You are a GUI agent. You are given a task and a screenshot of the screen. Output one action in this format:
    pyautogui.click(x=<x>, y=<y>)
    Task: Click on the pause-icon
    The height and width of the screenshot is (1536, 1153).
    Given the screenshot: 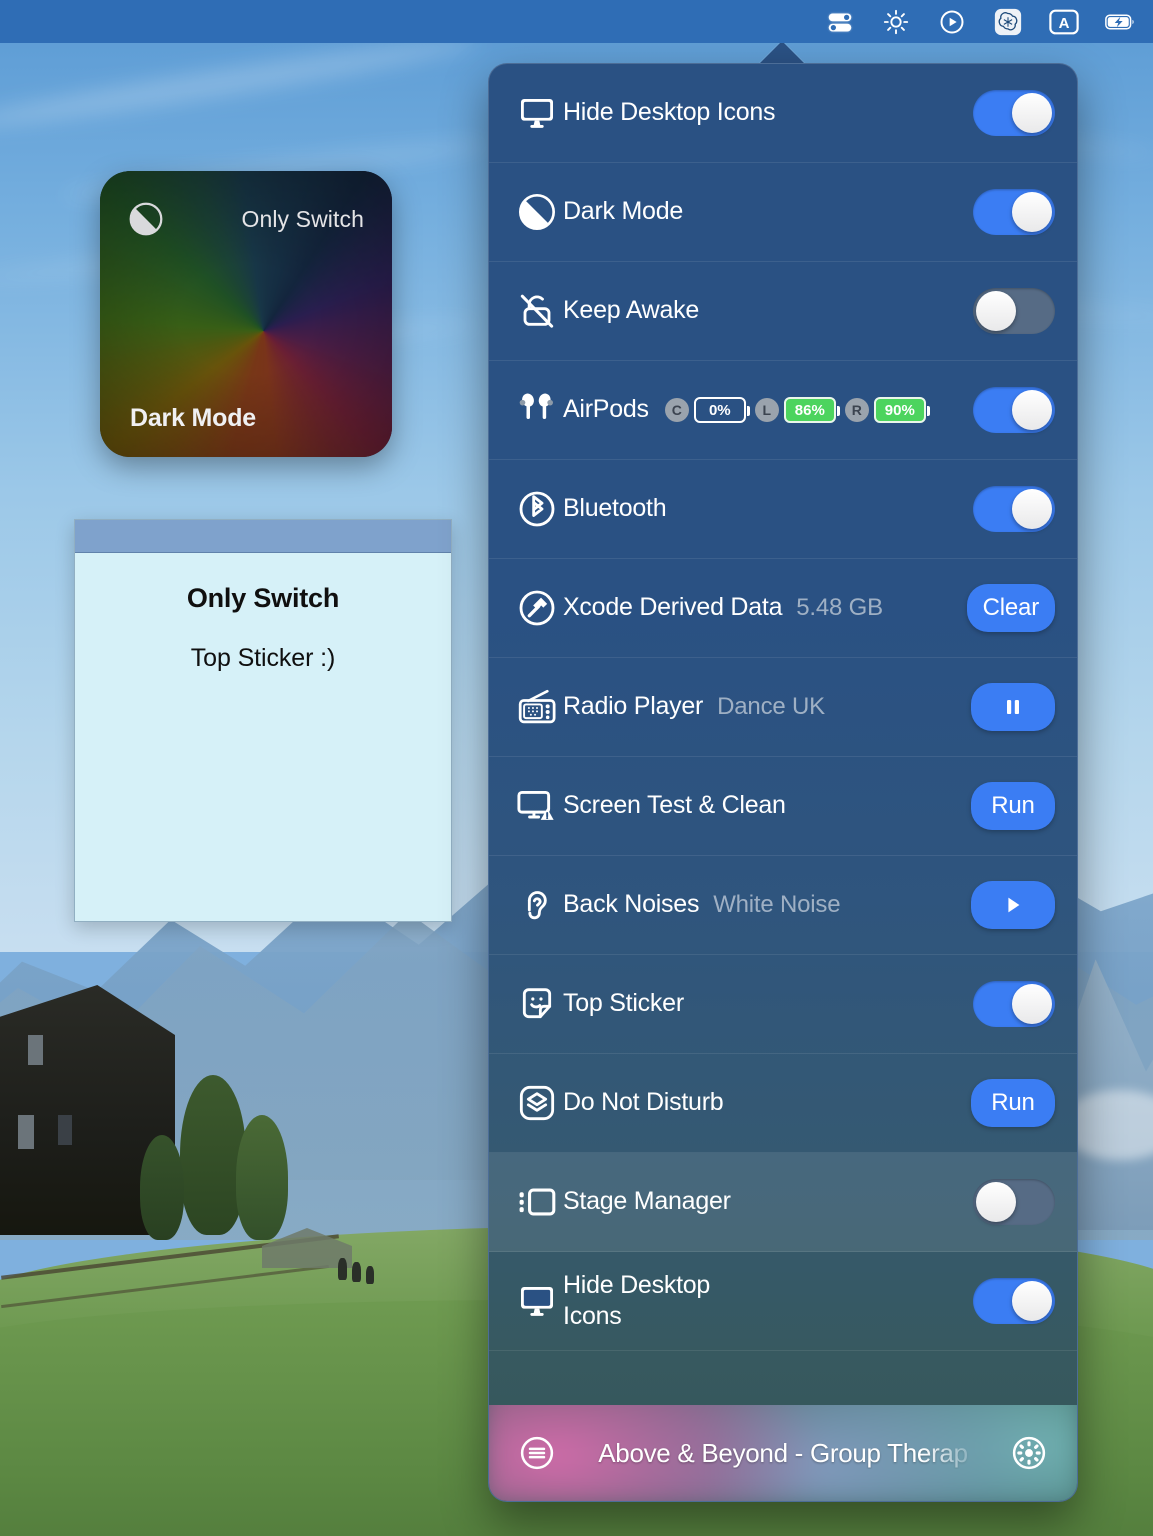 What is the action you would take?
    pyautogui.click(x=1013, y=707)
    